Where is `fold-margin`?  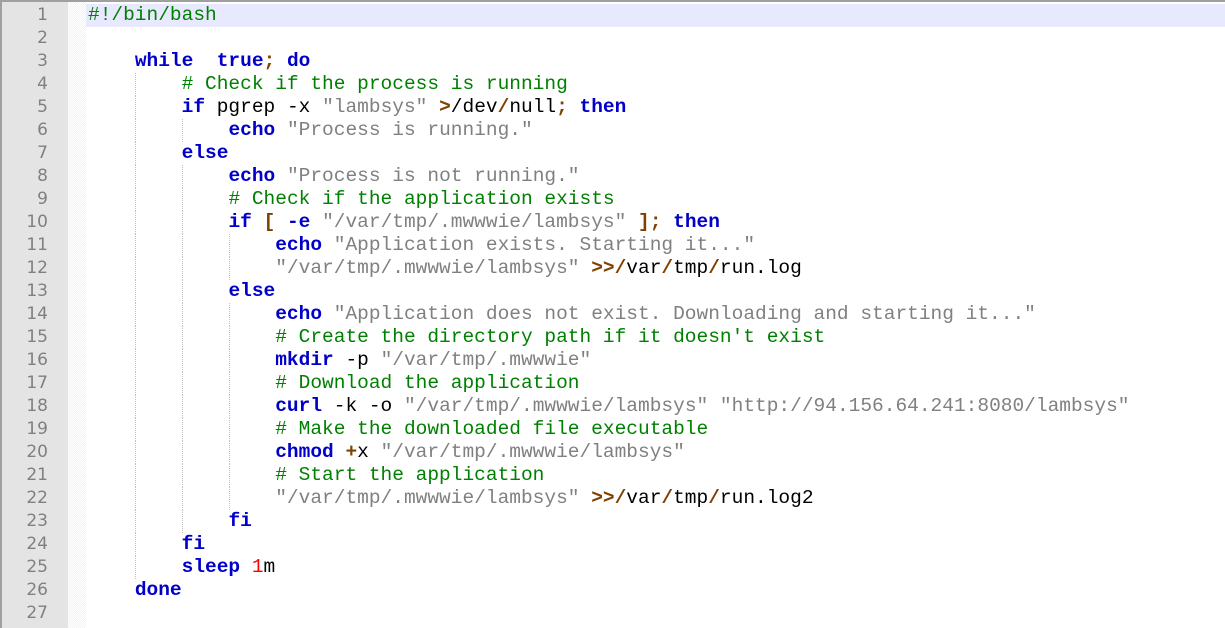
fold-margin is located at coordinates (77, 315).